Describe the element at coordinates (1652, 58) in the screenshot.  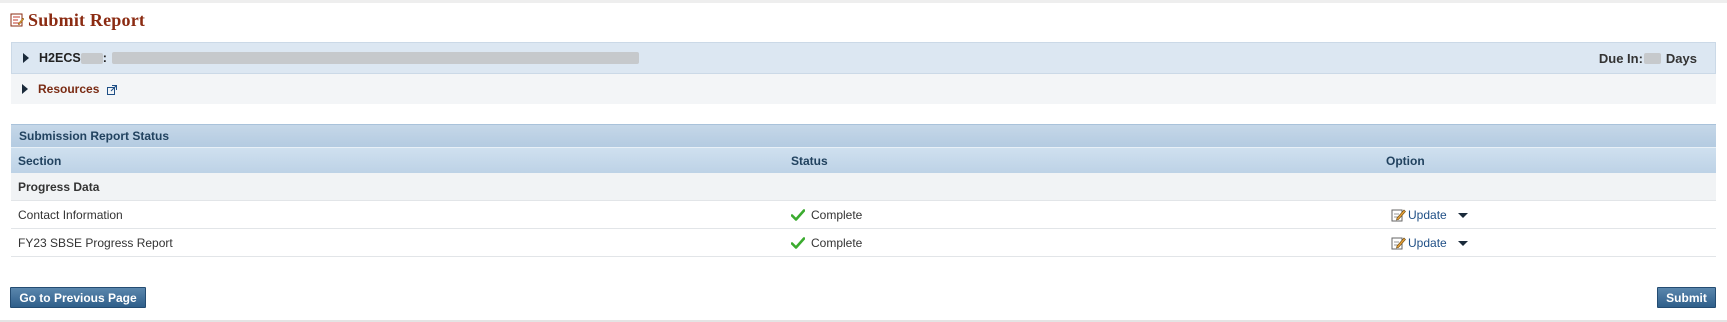
I see `redacted-due-days` at that location.